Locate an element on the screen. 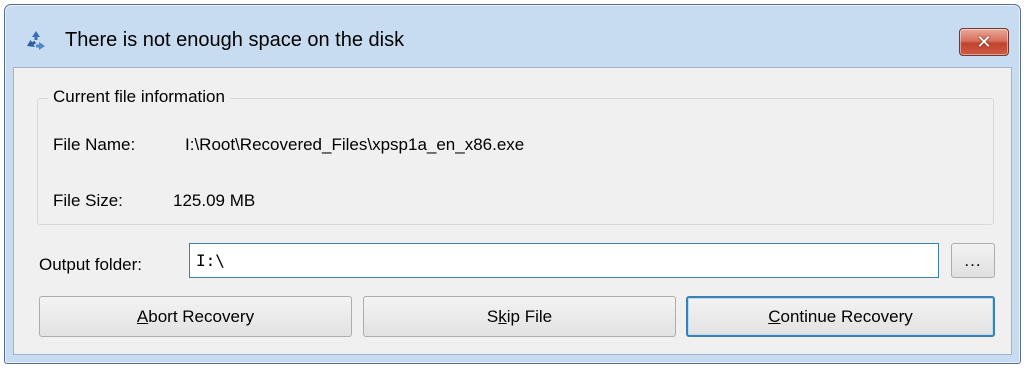 This screenshot has width=1027, height=370. group-title: Current file information is located at coordinates (139, 97).